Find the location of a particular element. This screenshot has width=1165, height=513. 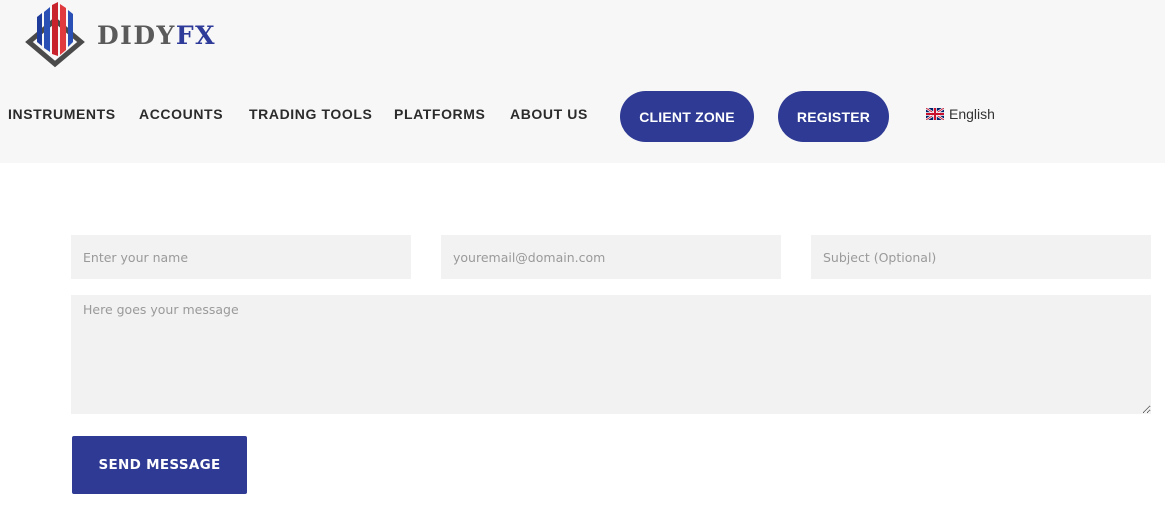

nav-platforms: PLATFORMS is located at coordinates (439, 114).